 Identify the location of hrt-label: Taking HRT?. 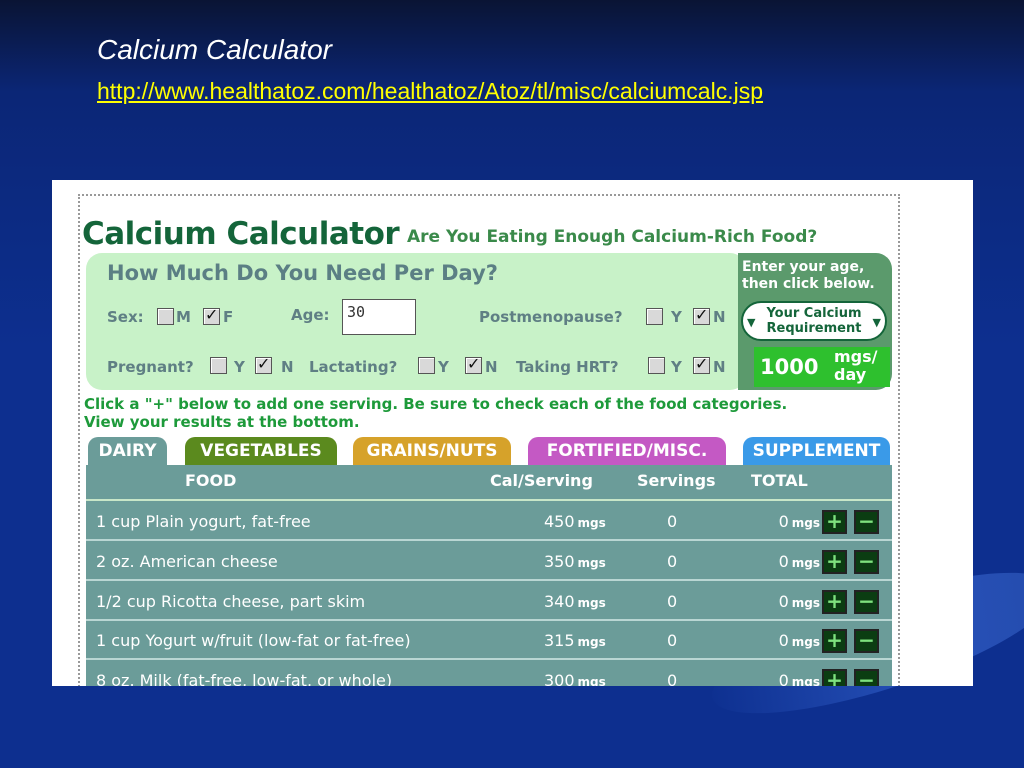
(567, 367).